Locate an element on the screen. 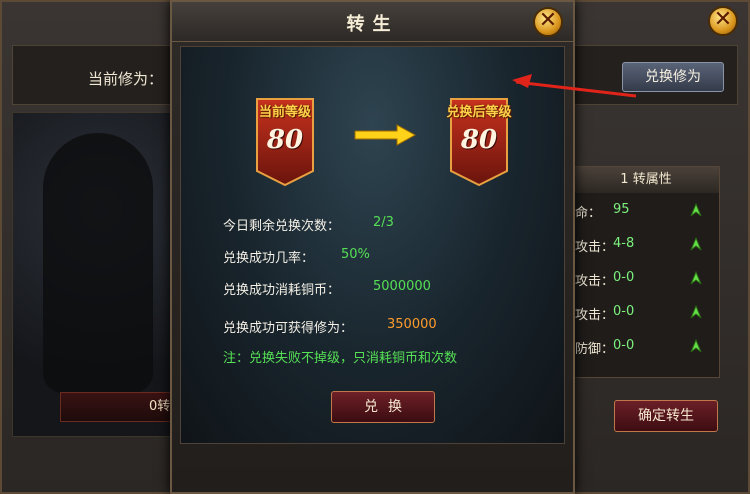  dialog-title: 转生 is located at coordinates (372, 24).